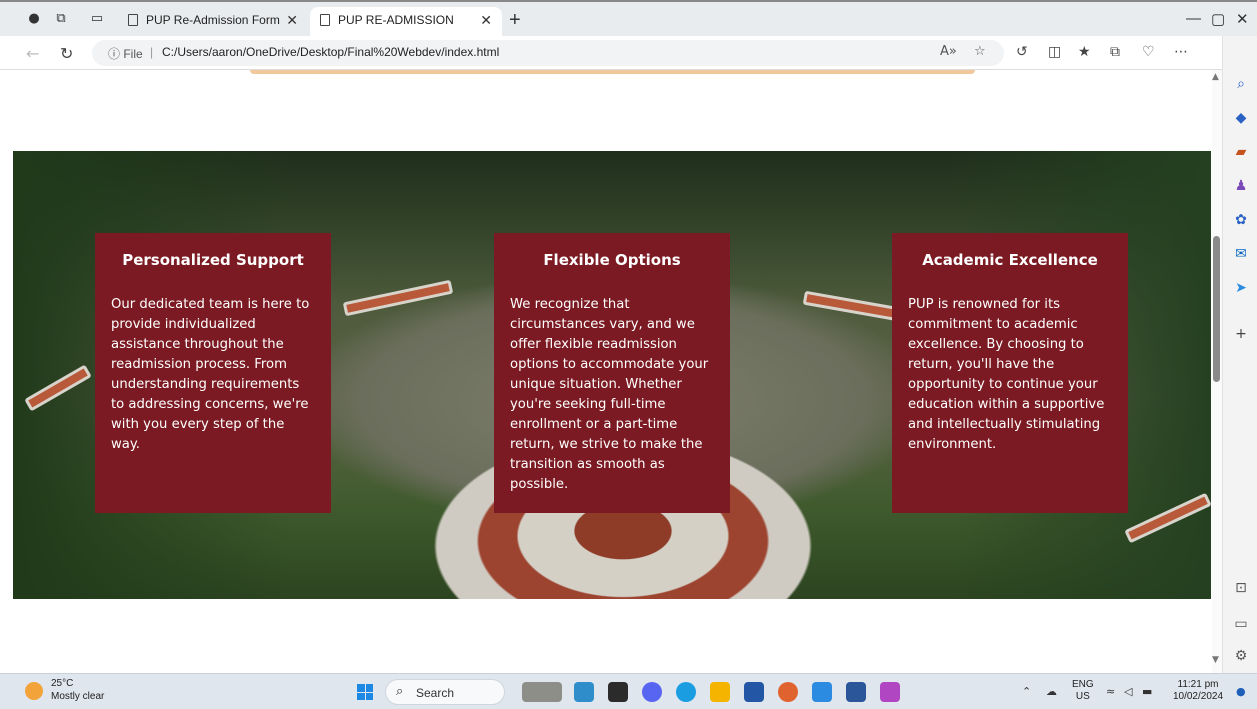  Describe the element at coordinates (1241, 186) in the screenshot. I see `games-icon: ♟` at that location.